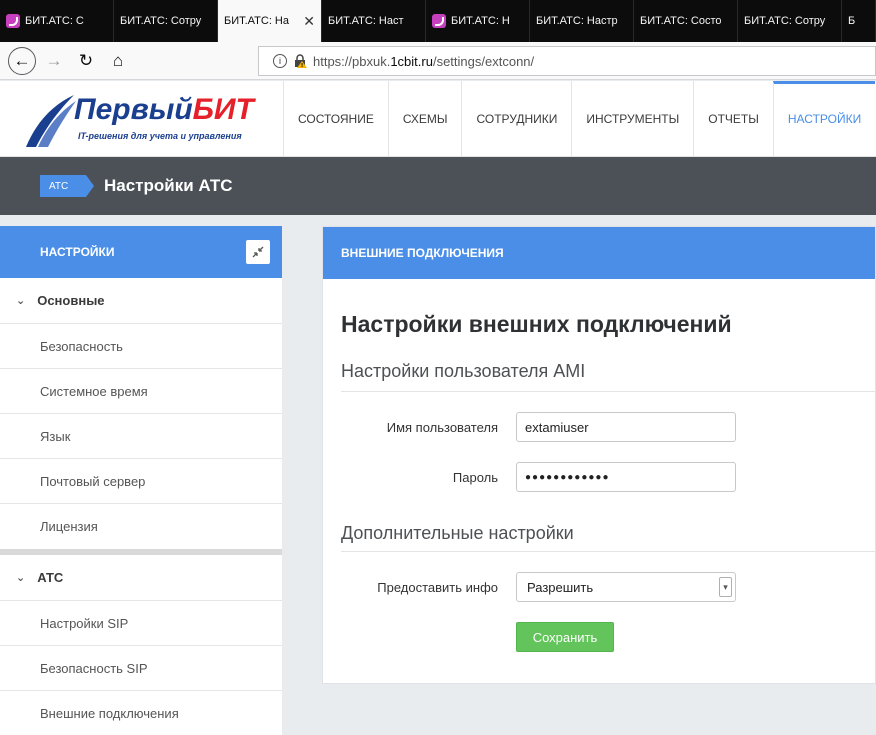  What do you see at coordinates (141, 623) in the screenshot?
I see `sidebar-item-sip-settings: Настройки SIP` at bounding box center [141, 623].